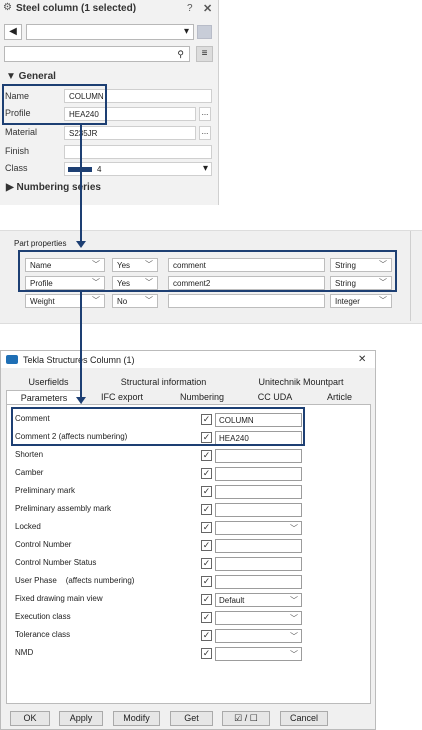  What do you see at coordinates (206, 581) in the screenshot?
I see `user-phase-checkbox: ✓` at bounding box center [206, 581].